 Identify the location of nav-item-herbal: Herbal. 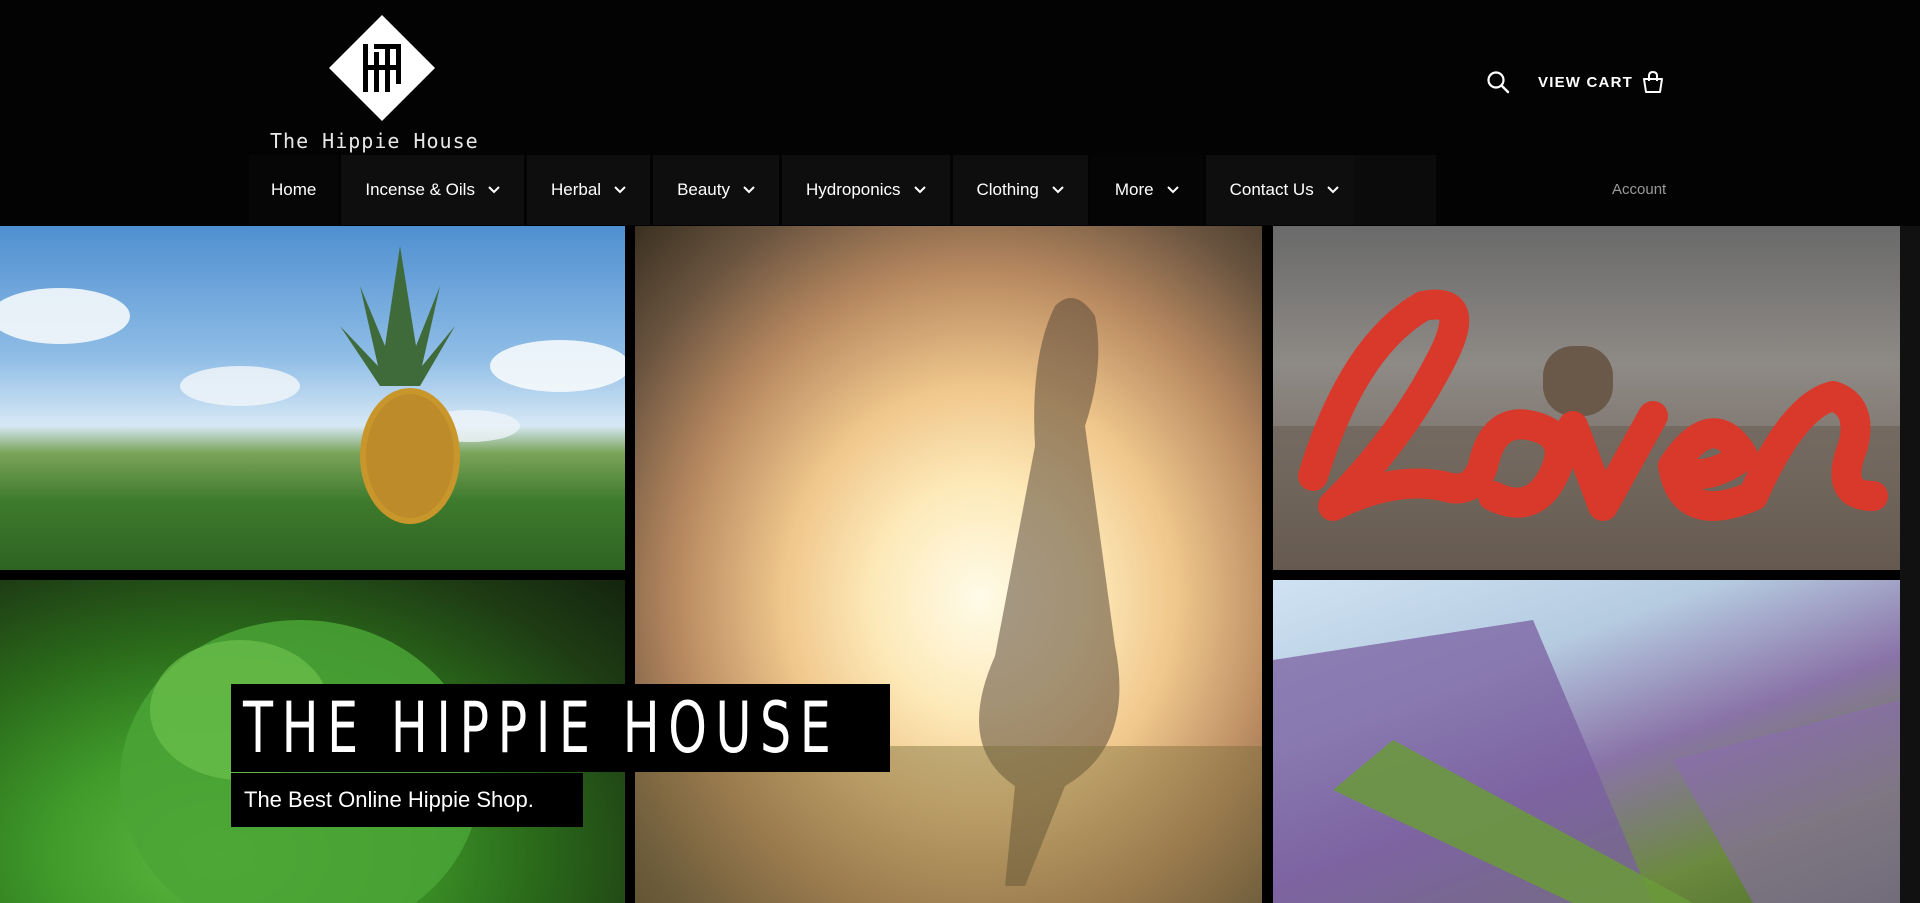
(588, 190).